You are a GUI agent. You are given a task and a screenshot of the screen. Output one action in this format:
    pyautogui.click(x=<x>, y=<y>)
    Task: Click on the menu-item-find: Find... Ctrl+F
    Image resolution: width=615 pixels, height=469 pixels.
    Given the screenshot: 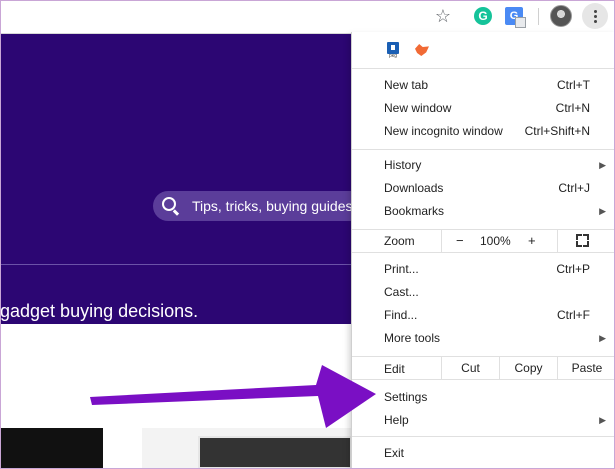 What is the action you would take?
    pyautogui.click(x=496, y=315)
    